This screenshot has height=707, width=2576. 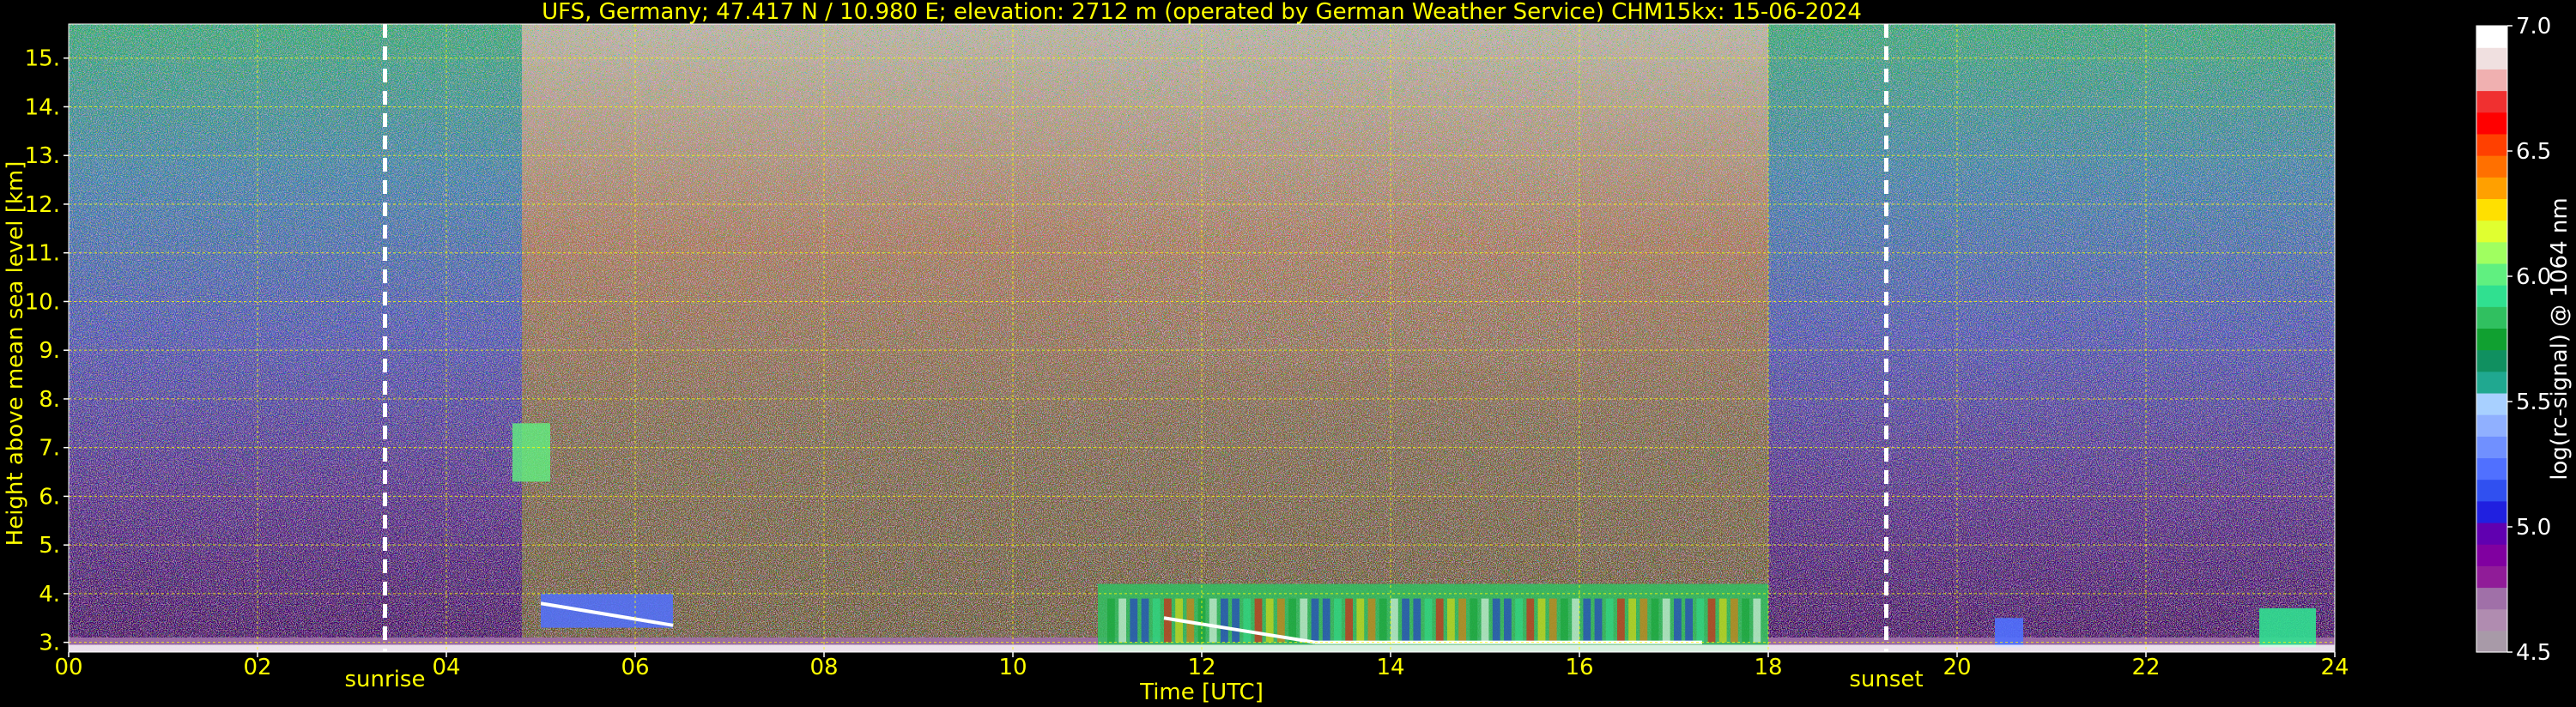 I want to click on colorbar-tick-label: 4.5, so click(x=2533, y=653).